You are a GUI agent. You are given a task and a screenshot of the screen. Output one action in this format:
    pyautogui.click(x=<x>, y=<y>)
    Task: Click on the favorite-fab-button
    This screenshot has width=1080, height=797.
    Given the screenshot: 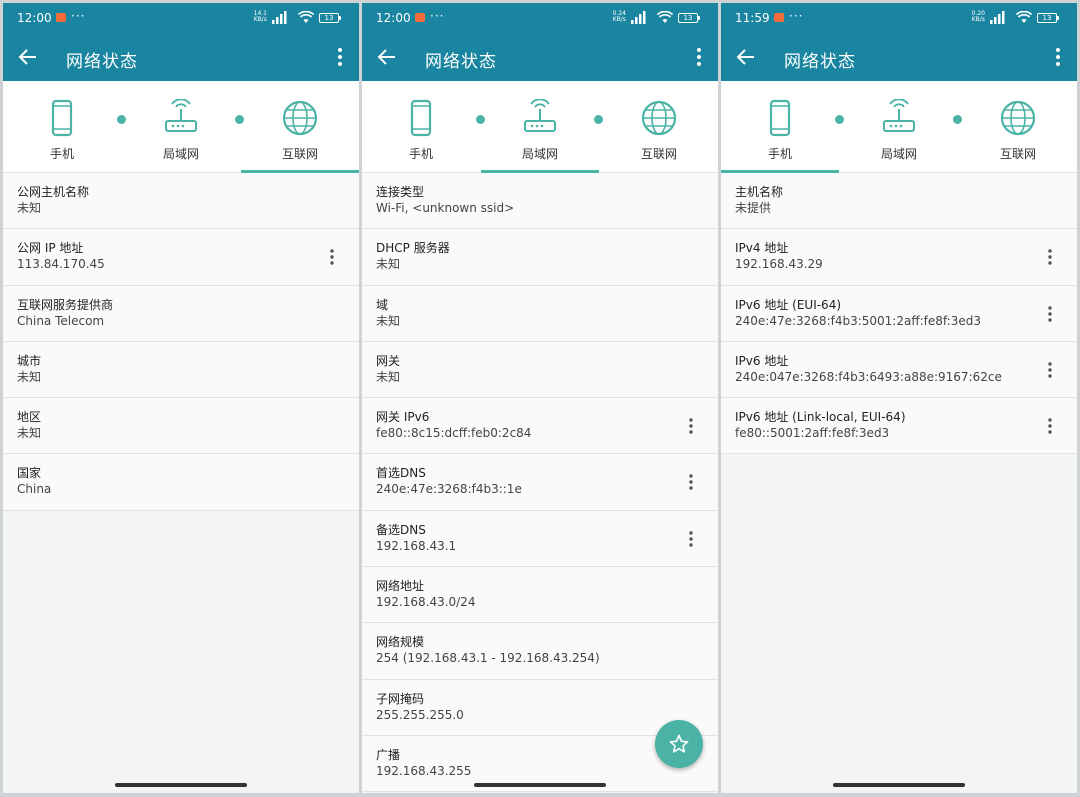 What is the action you would take?
    pyautogui.click(x=679, y=744)
    